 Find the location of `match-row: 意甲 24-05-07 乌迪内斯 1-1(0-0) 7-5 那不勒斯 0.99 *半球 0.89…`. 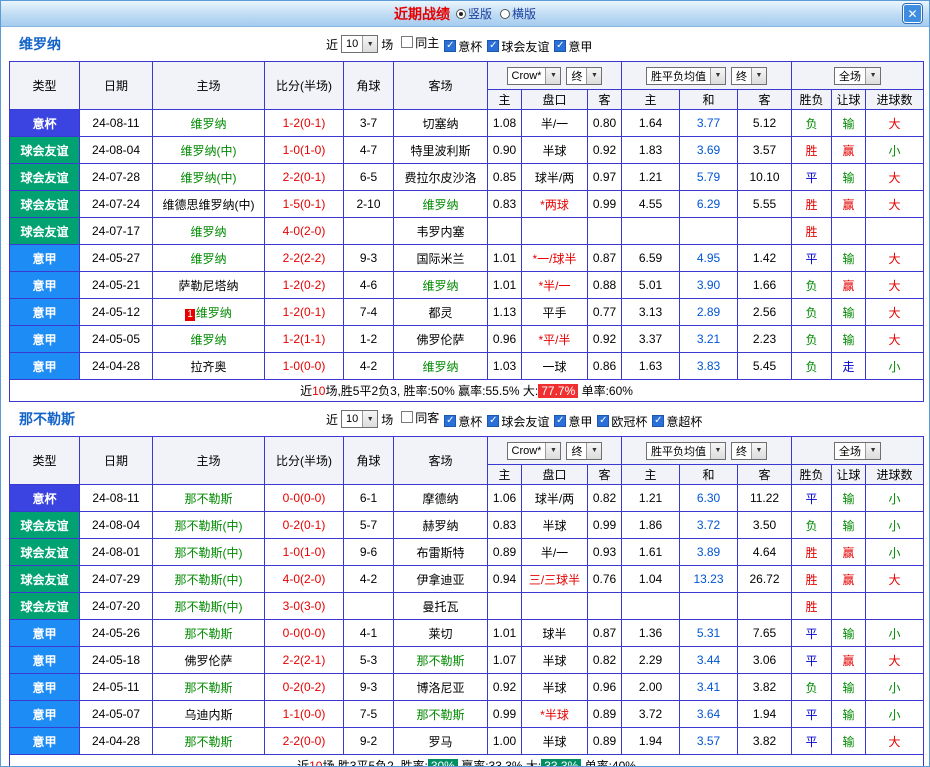

match-row: 意甲 24-05-07 乌迪内斯 1-1(0-0) 7-5 那不勒斯 0.99 *半球 0.89… is located at coordinates (467, 714).